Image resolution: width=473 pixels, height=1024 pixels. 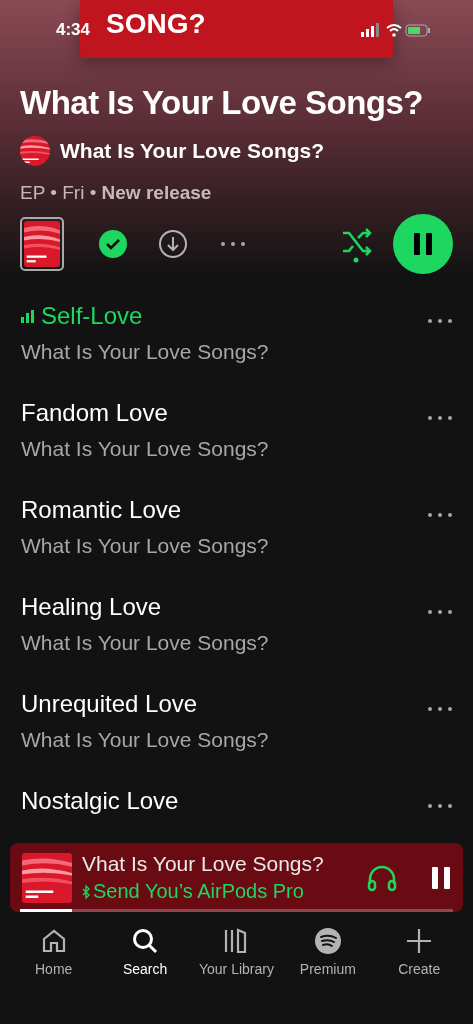 I want to click on nav-tab: Premium, so click(x=327, y=975).